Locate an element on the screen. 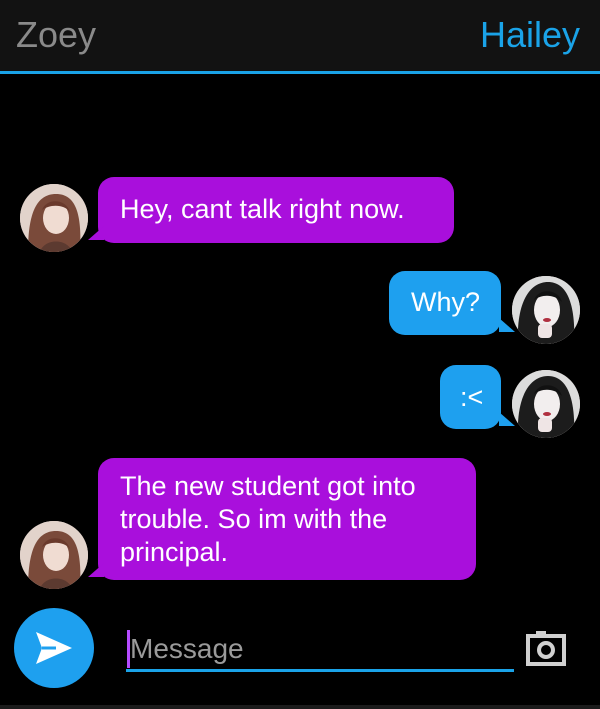  camera-icon is located at coordinates (546, 648).